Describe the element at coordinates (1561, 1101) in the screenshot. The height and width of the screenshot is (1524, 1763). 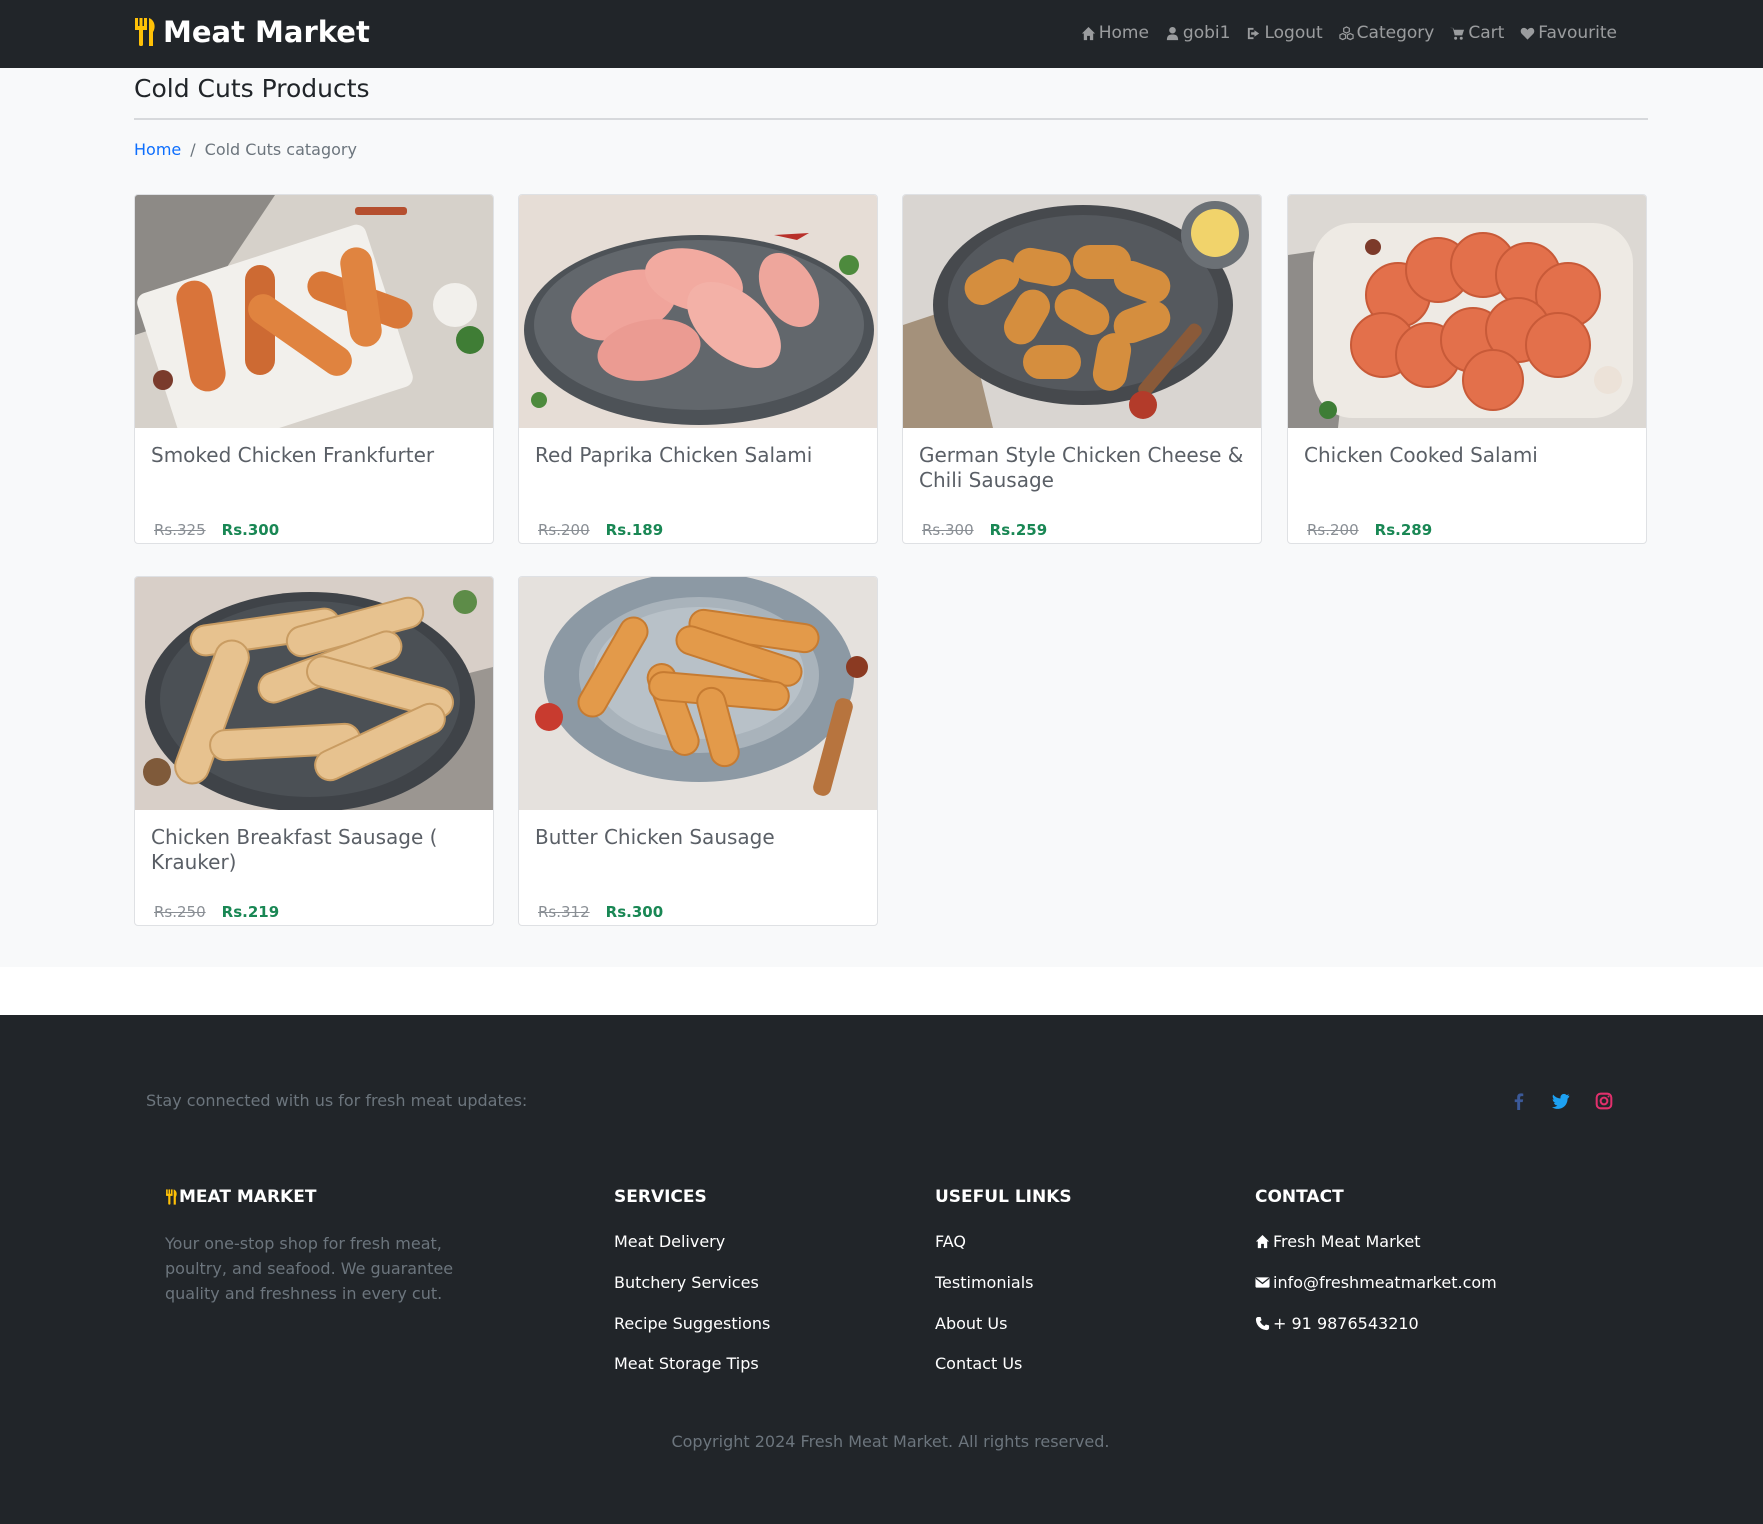
I see `twitter-icon` at that location.